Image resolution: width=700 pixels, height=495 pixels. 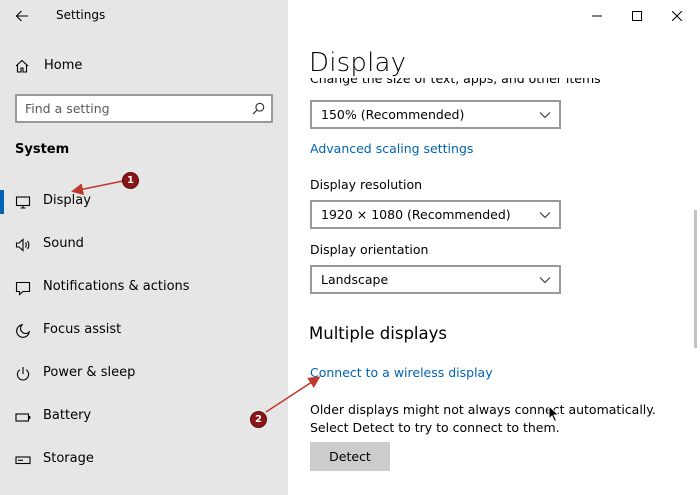 I want to click on title-bar: Settings, so click(x=144, y=16).